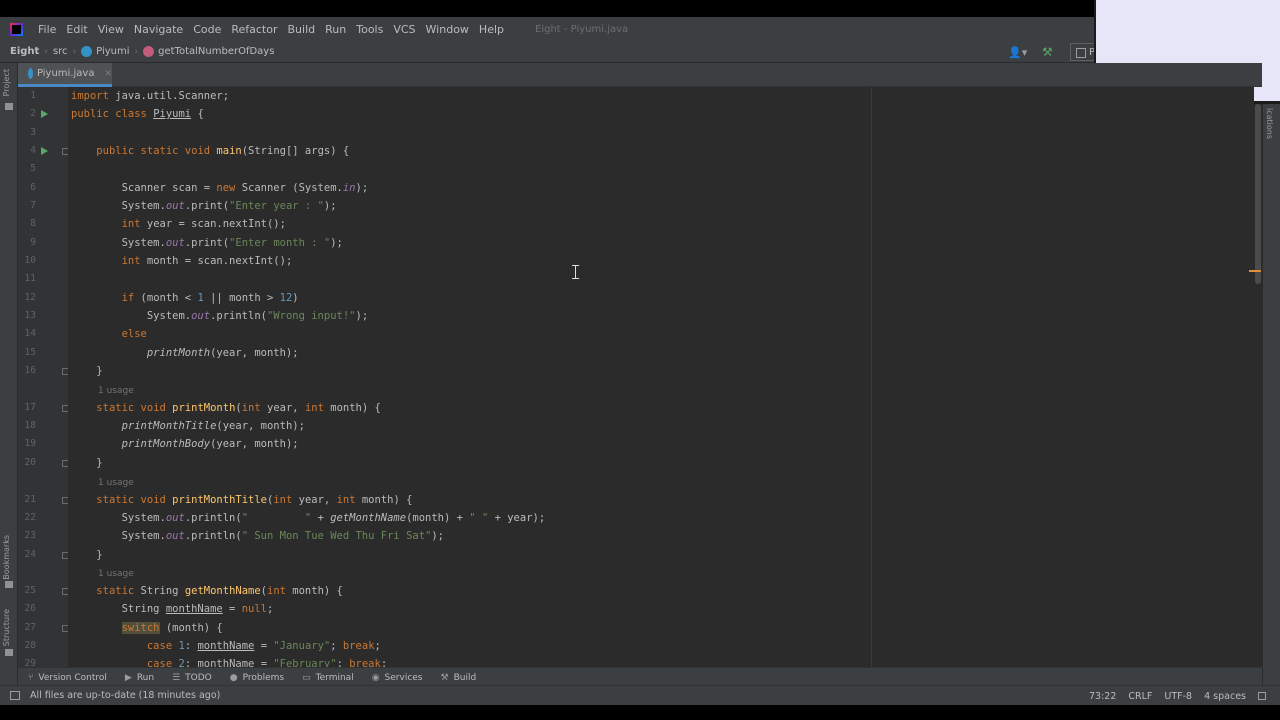  Describe the element at coordinates (1049, 52) in the screenshot. I see `build-hammer-icon: ⚒` at that location.